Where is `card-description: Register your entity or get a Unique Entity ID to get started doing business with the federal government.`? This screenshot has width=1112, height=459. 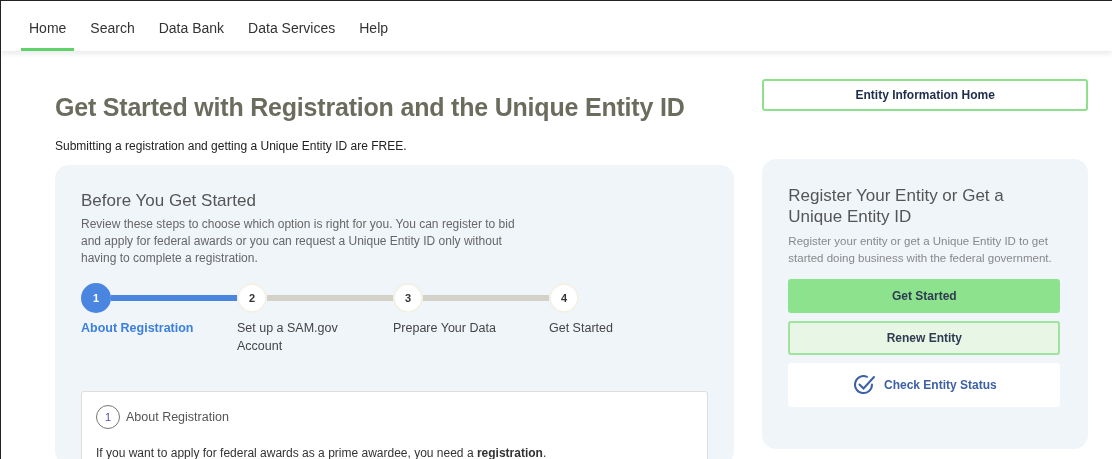
card-description: Register your entity or get a Unique Entity ID to get started doing business with the federal government. is located at coordinates (920, 250).